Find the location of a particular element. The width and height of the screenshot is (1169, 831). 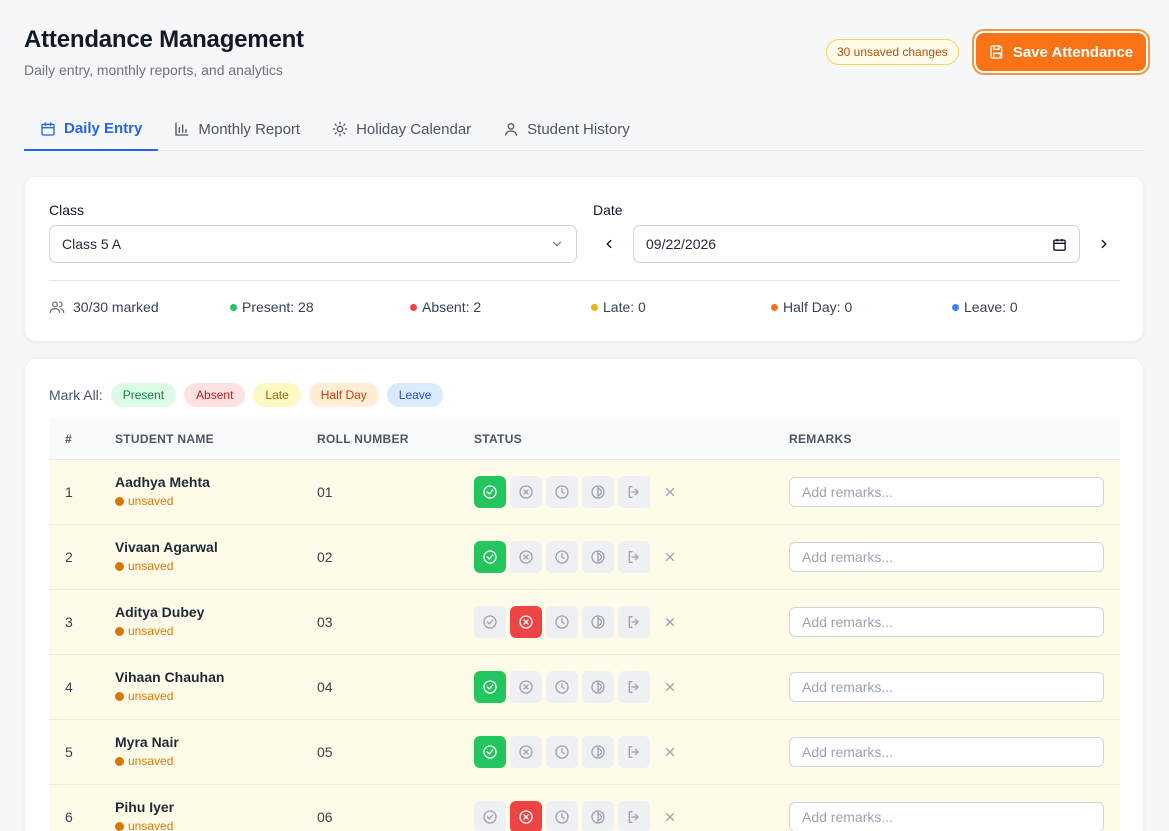

mark-all-leave-button: Leave is located at coordinates (415, 395).